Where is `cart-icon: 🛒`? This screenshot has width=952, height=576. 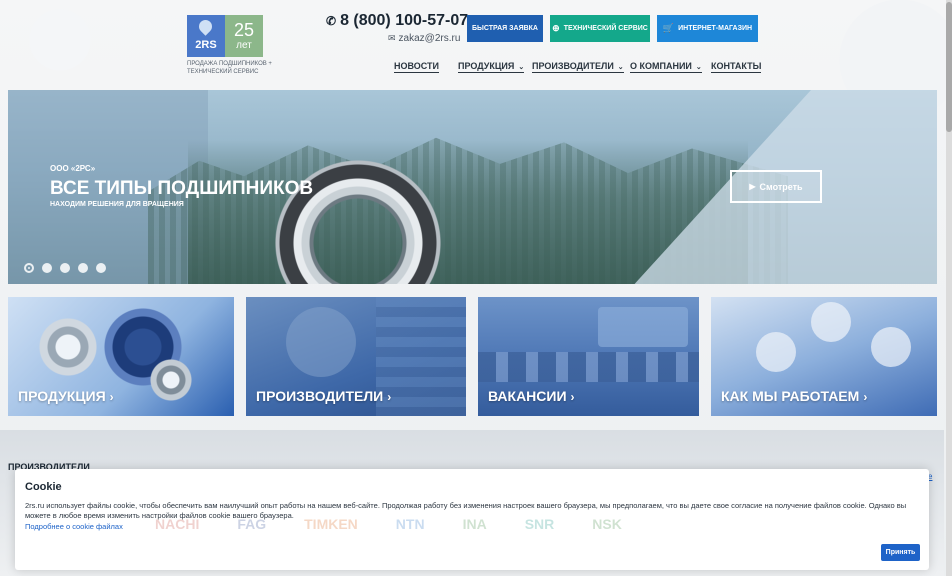 cart-icon: 🛒 is located at coordinates (668, 28).